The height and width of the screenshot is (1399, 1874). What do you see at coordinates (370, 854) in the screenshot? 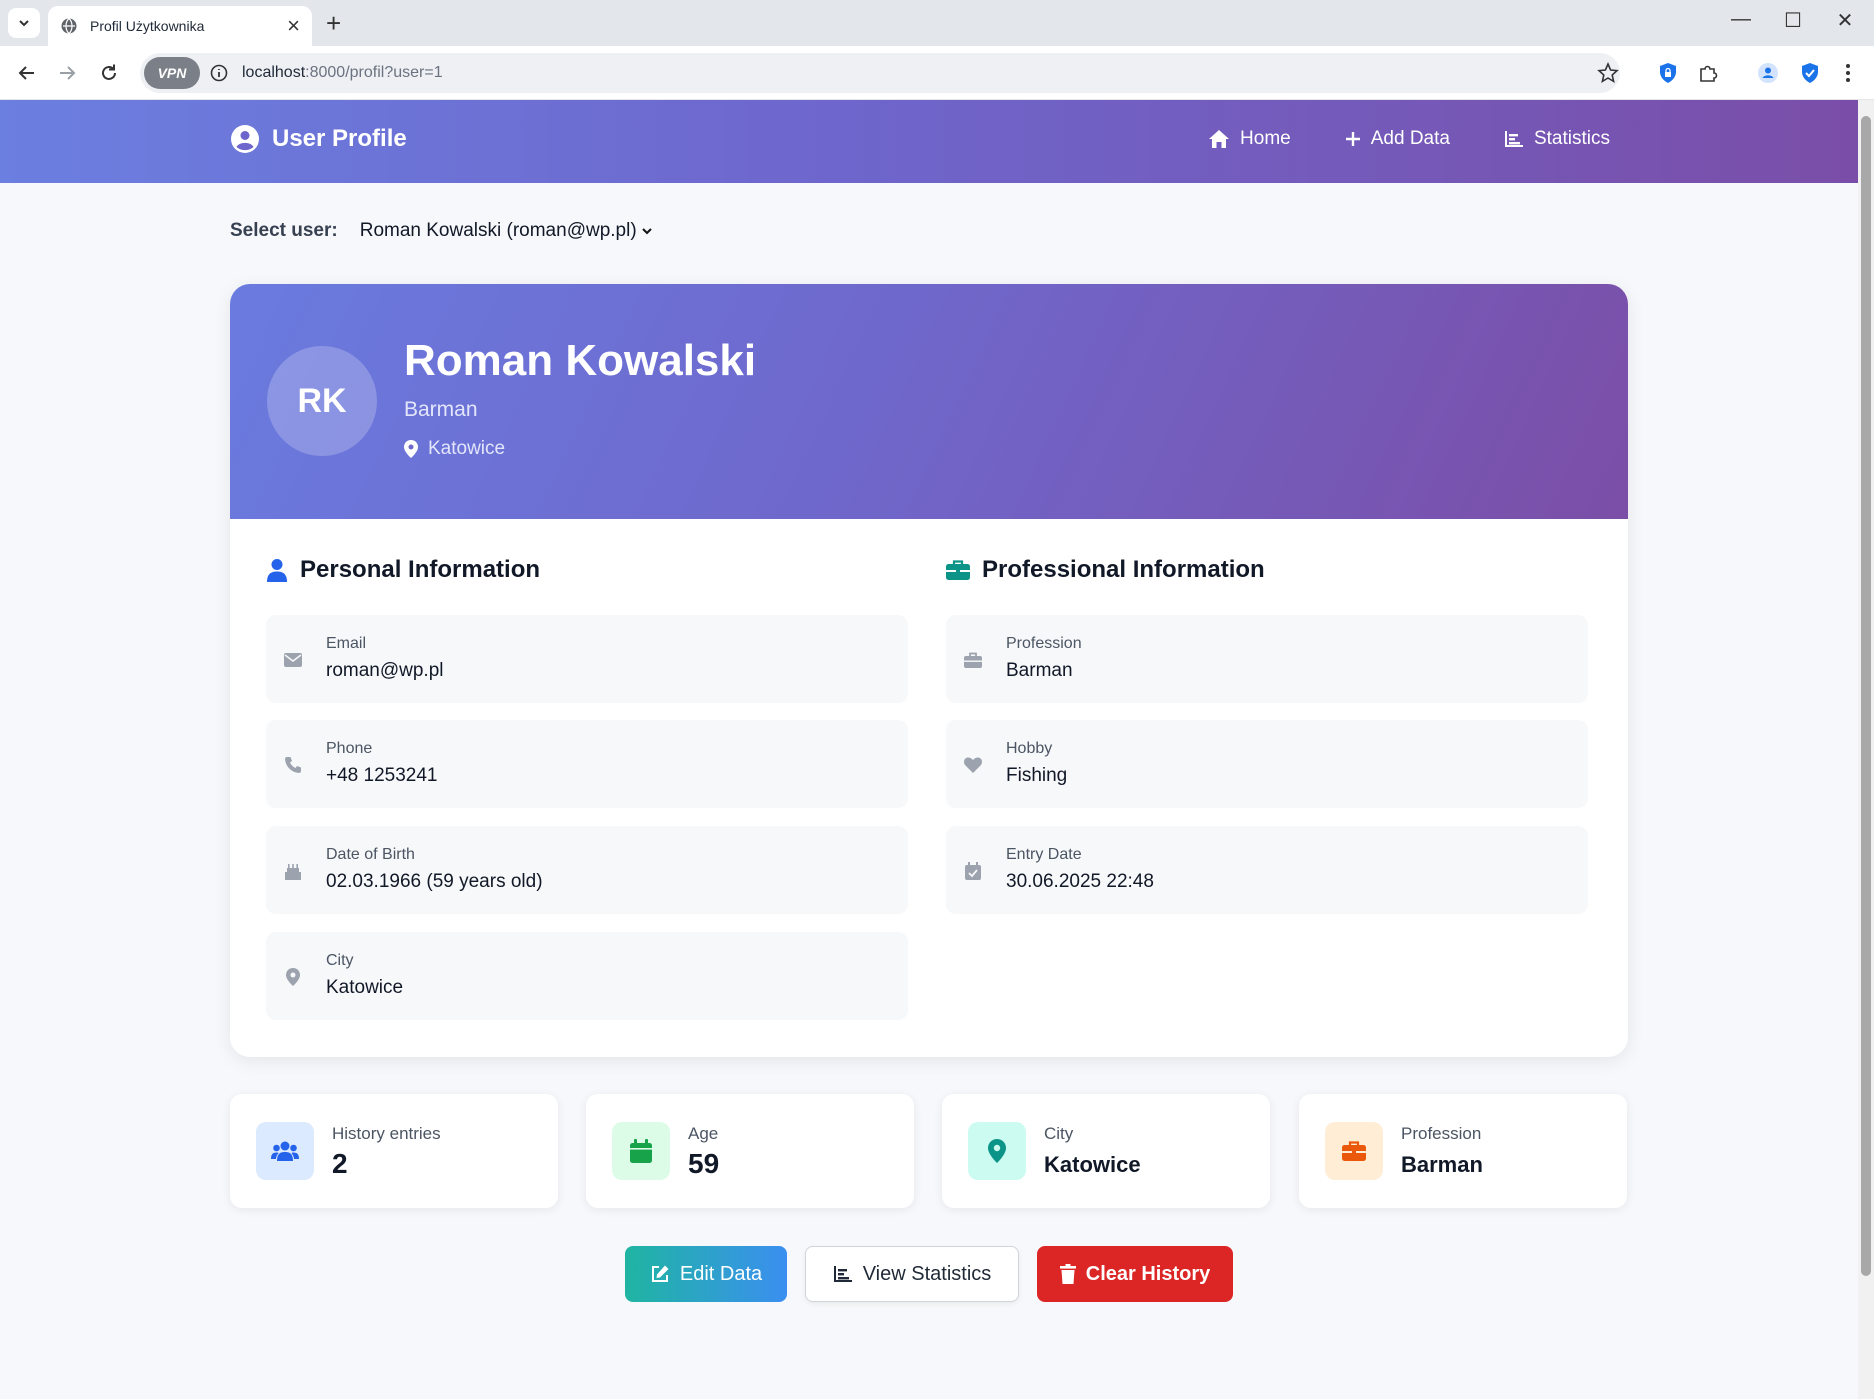
I see `birth-date-label: Date of Birth` at bounding box center [370, 854].